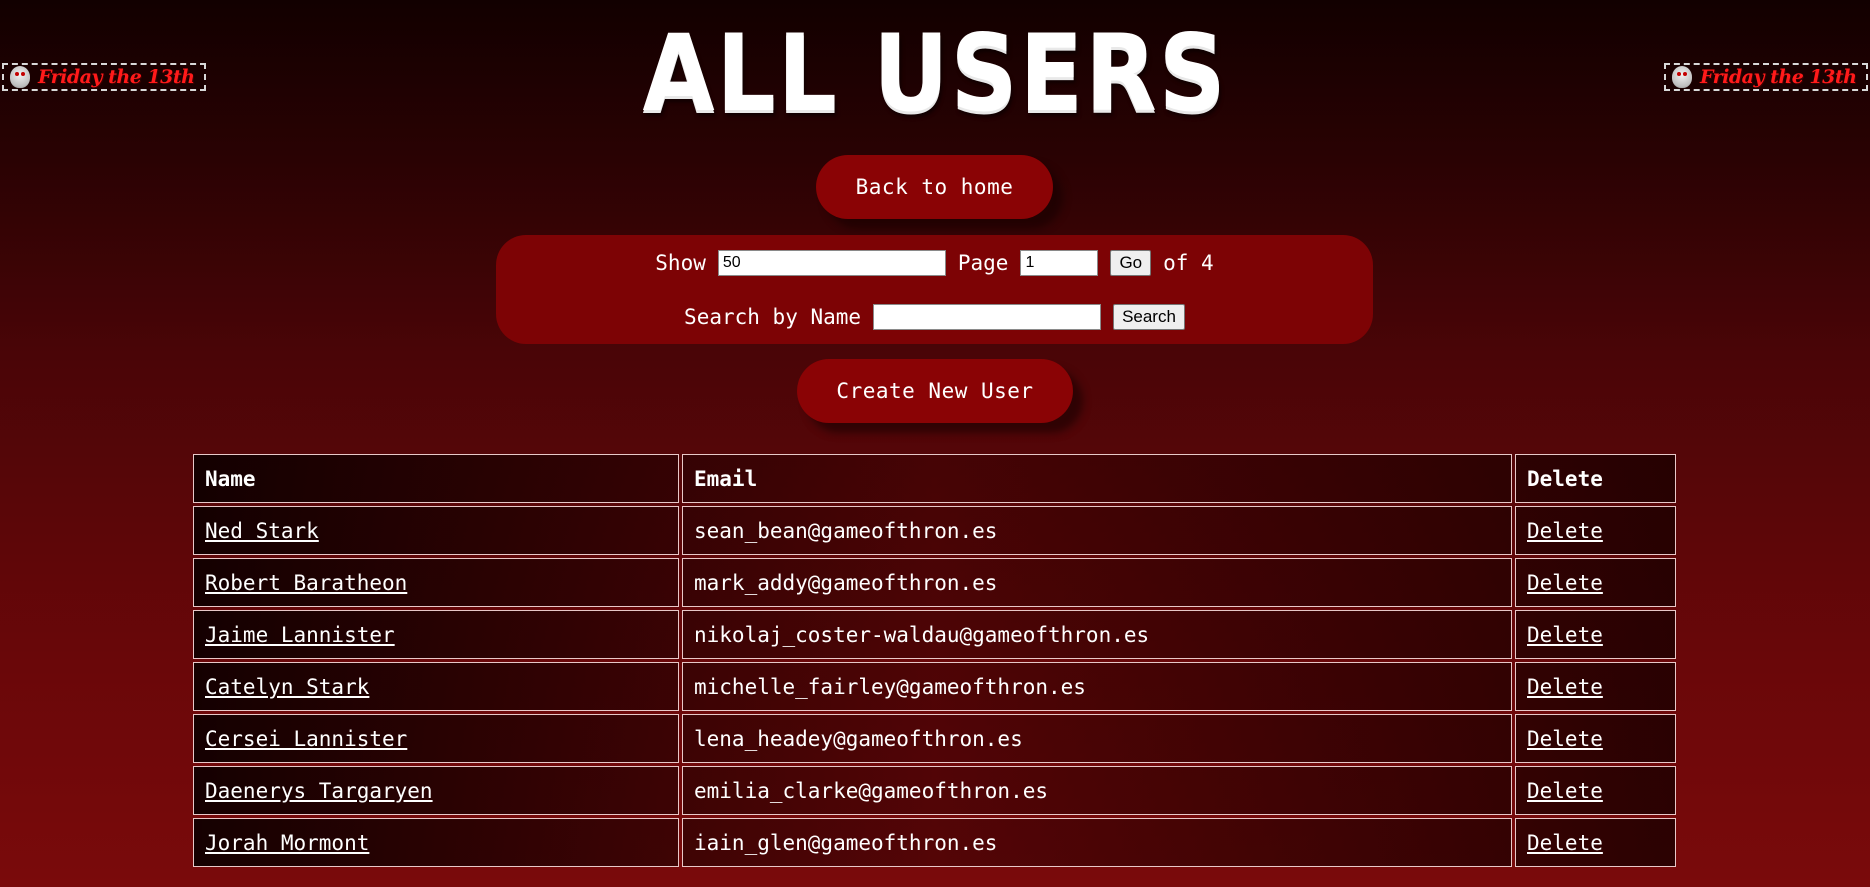 The width and height of the screenshot is (1870, 887). I want to click on name-cell: Jaime Lannister, so click(436, 634).